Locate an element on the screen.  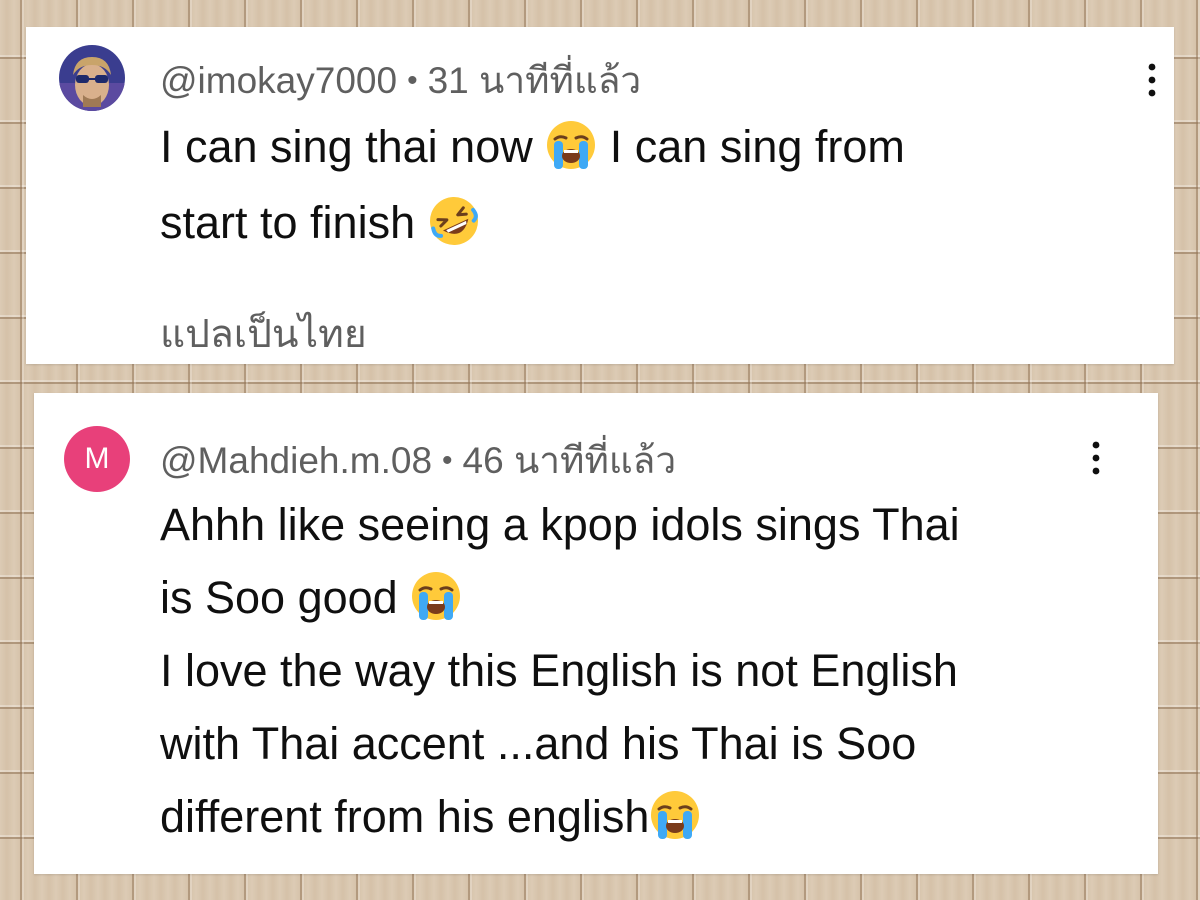
comment-meta: @Mahdieh.m.08 • 46 นาทีที่แล้ว is located at coordinates (418, 460).